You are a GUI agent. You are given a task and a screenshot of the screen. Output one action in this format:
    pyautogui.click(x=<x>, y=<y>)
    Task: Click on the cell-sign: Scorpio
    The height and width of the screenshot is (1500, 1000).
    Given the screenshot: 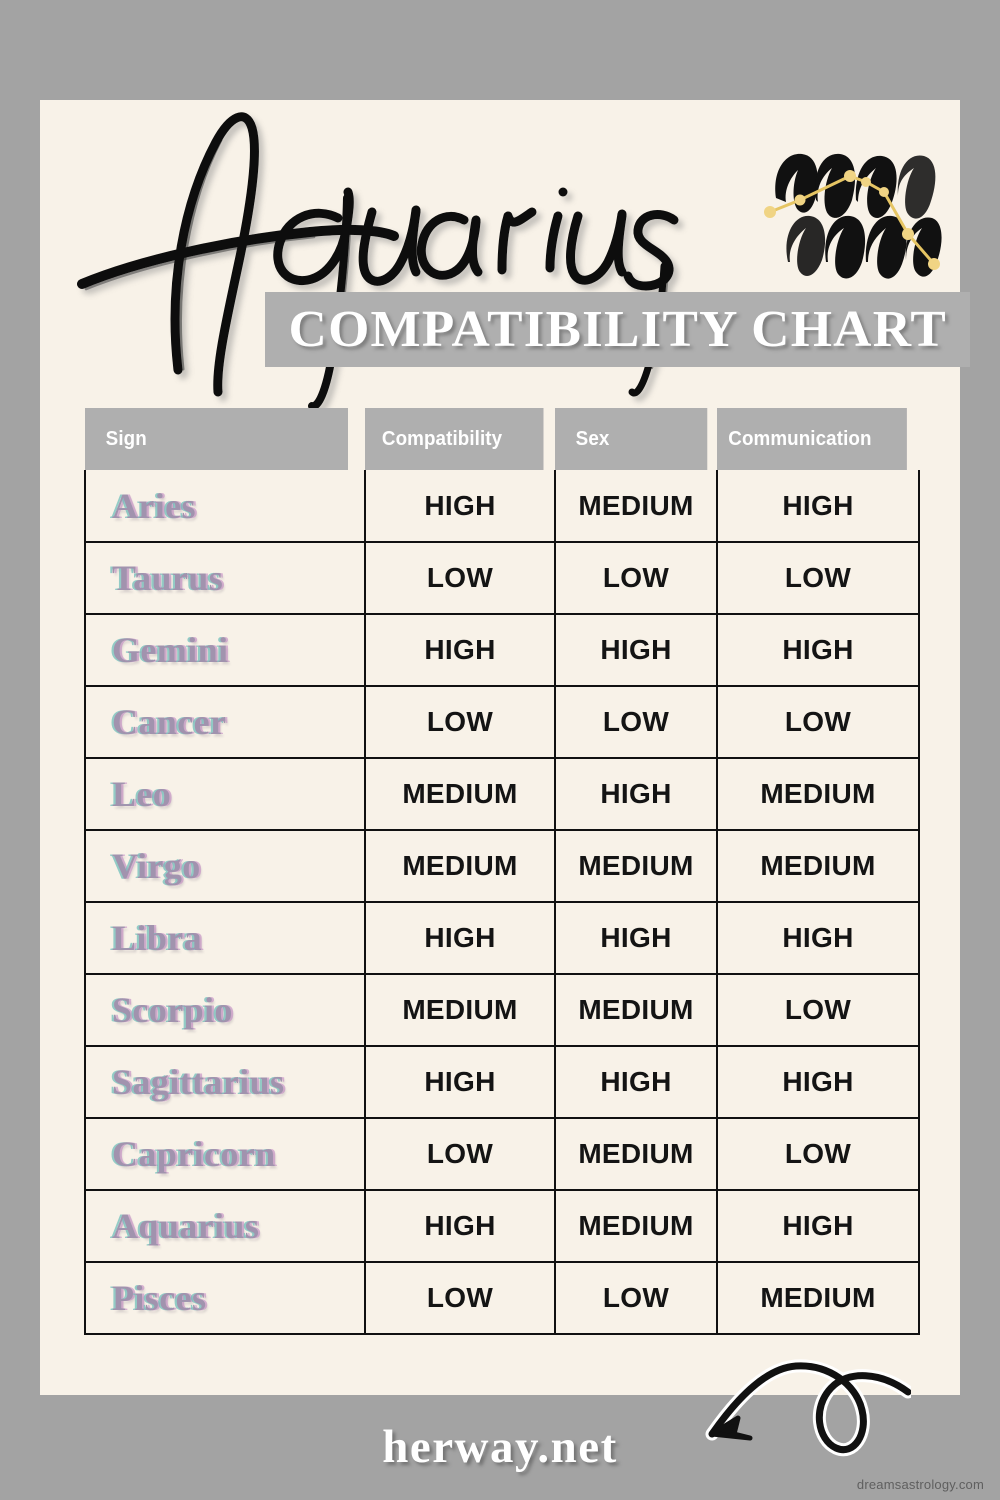 What is the action you would take?
    pyautogui.click(x=225, y=1010)
    